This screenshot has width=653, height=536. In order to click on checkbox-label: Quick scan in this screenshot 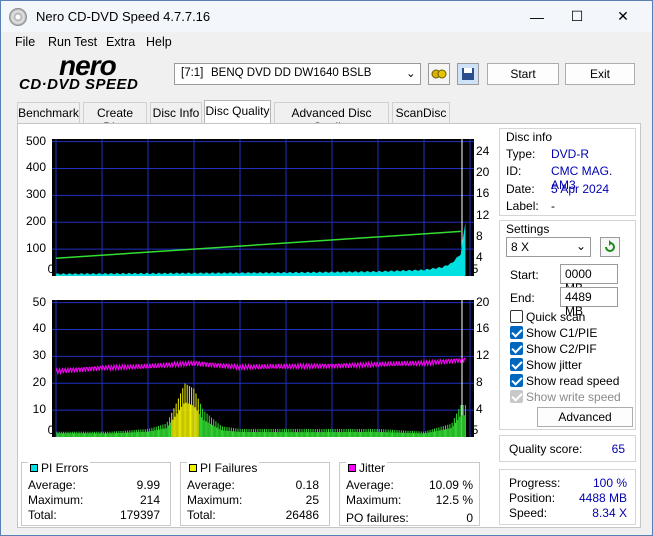, I will do `click(556, 317)`.